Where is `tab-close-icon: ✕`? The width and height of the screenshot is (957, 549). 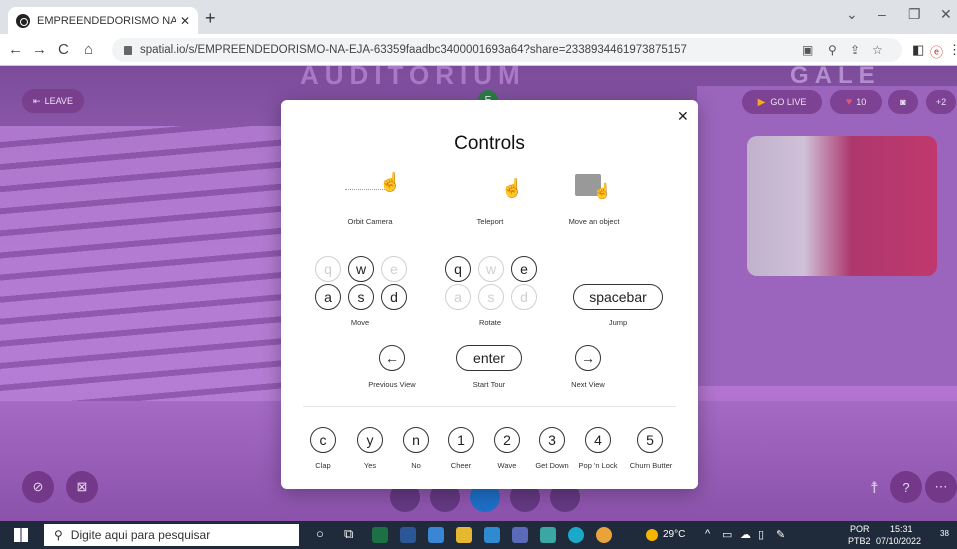
tab-close-icon: ✕ is located at coordinates (185, 21).